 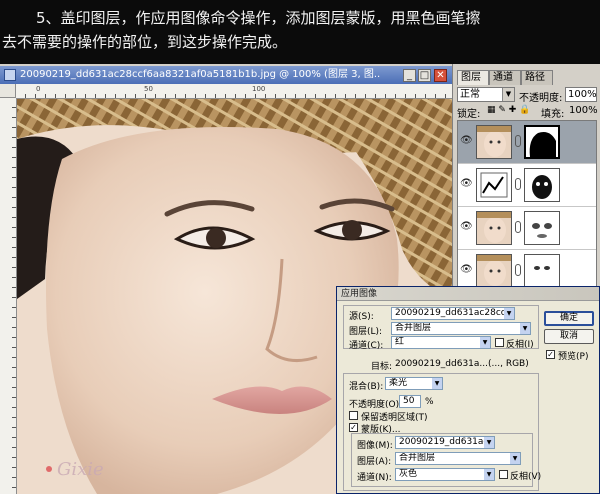 What do you see at coordinates (573, 357) in the screenshot?
I see `preview-label: 预览(P)` at bounding box center [573, 357].